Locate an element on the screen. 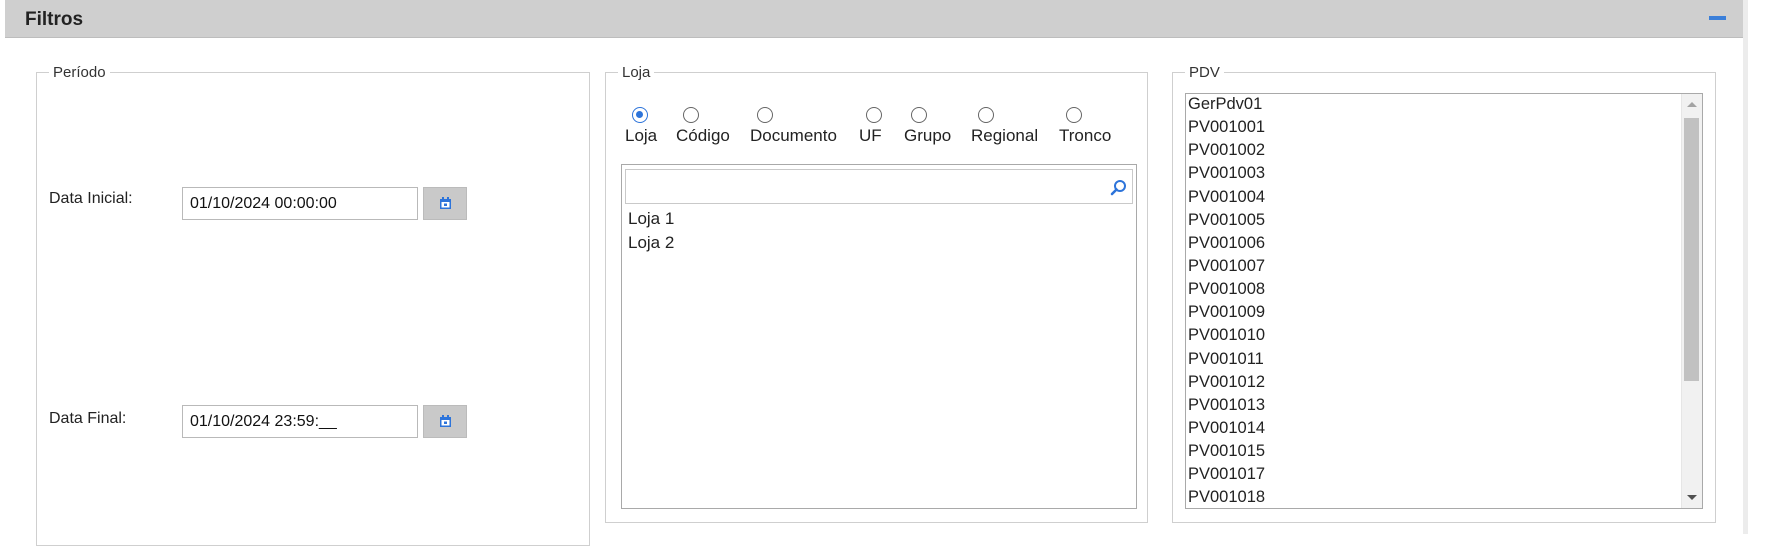  radio-documento-circle is located at coordinates (765, 115).